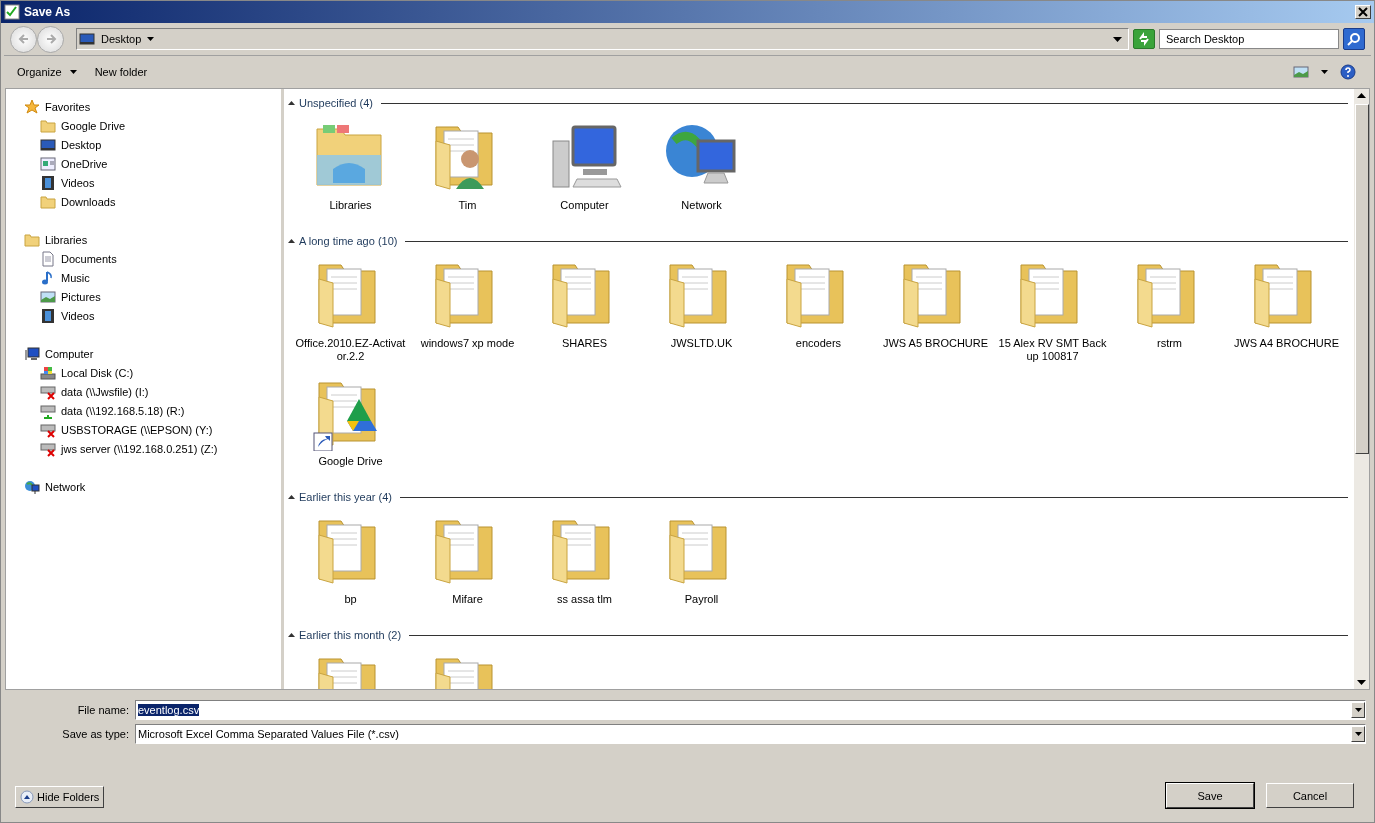 This screenshot has width=1375, height=823. I want to click on address-bar: Desktop, so click(602, 39).